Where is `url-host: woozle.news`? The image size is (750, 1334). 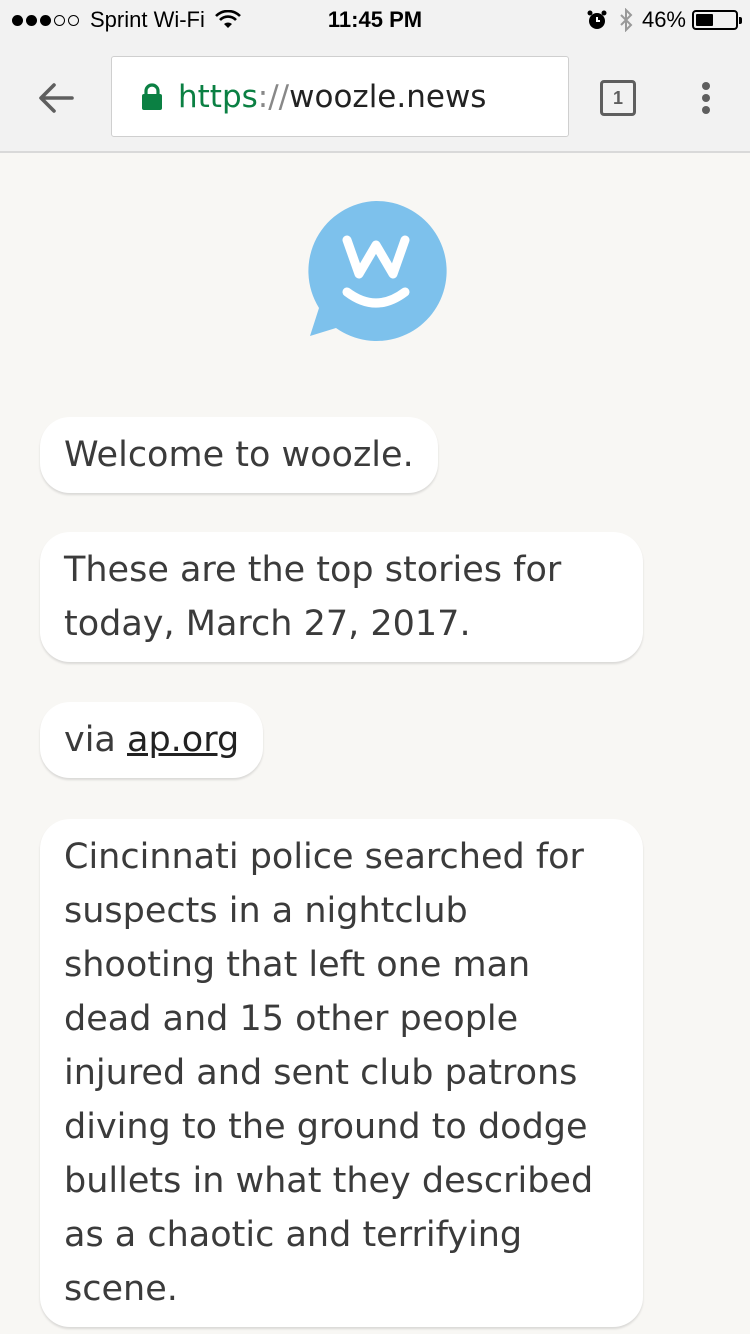
url-host: woozle.news is located at coordinates (388, 96).